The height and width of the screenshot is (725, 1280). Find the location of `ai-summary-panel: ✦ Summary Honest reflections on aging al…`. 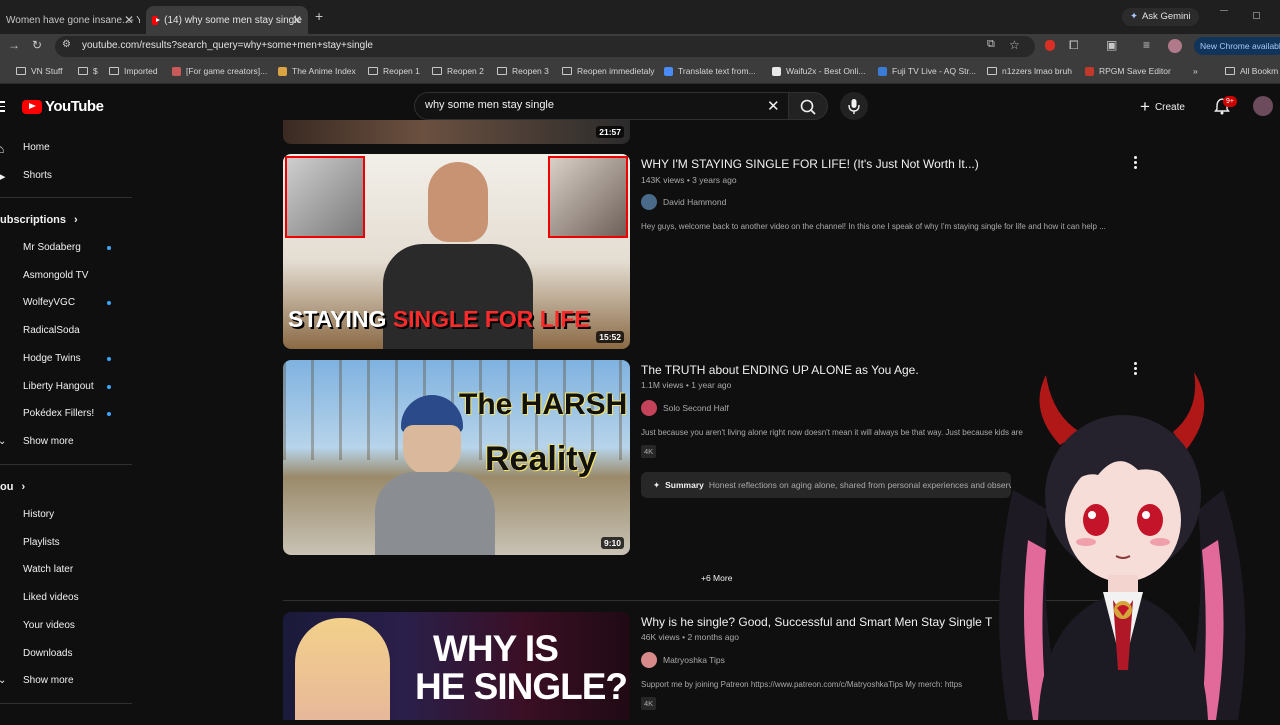

ai-summary-panel: ✦ Summary Honest reflections on aging al… is located at coordinates (826, 485).